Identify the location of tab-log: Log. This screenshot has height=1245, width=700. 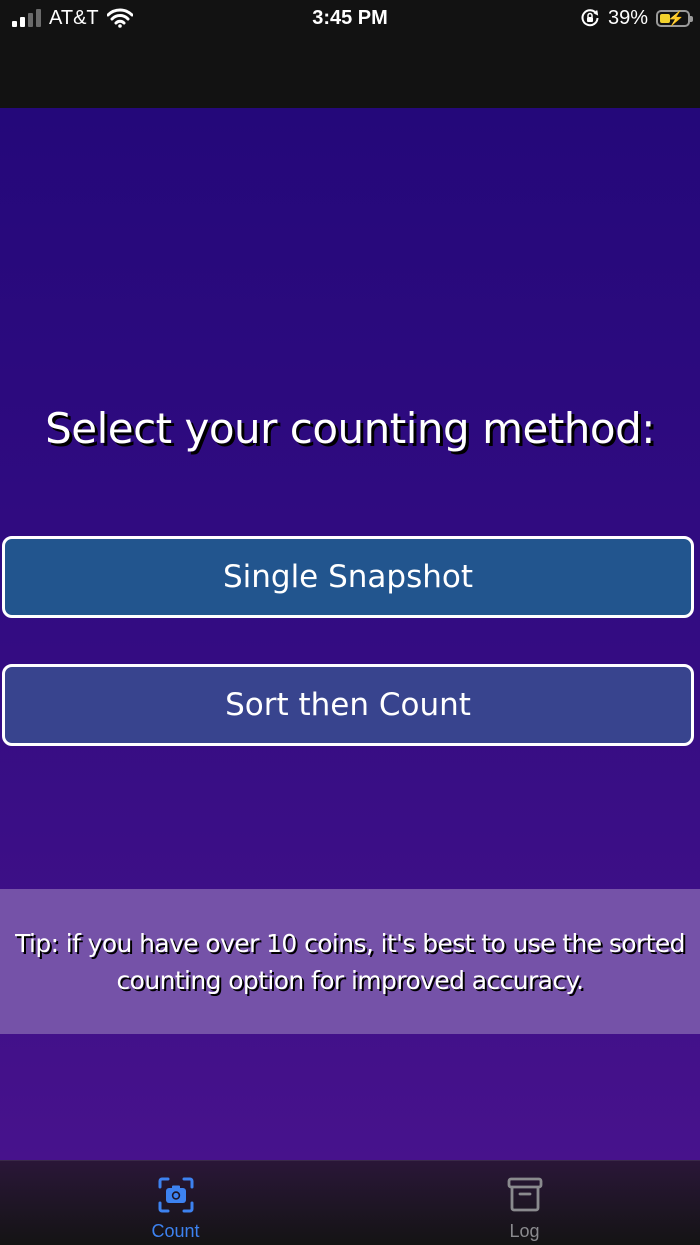
(524, 1203).